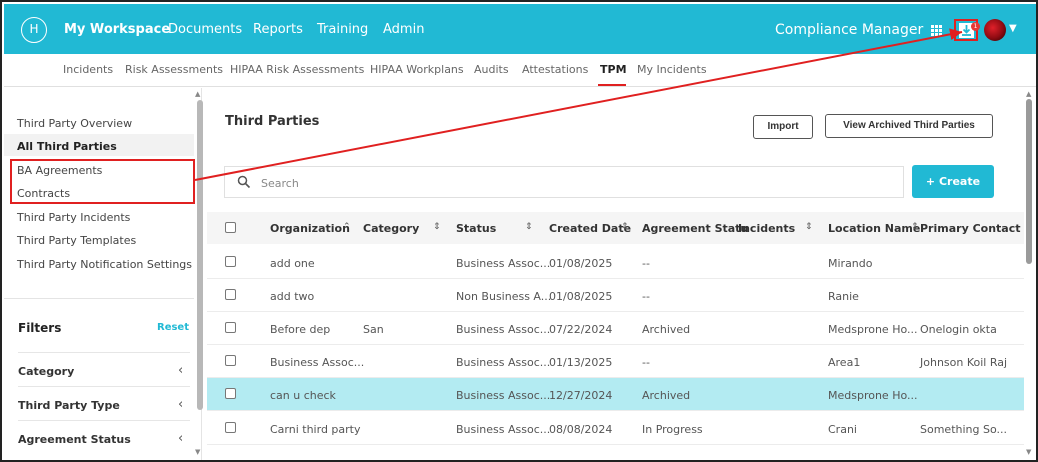 The height and width of the screenshot is (462, 1038). Describe the element at coordinates (174, 69) in the screenshot. I see `tab-risk-assessments: Risk Assessments` at that location.